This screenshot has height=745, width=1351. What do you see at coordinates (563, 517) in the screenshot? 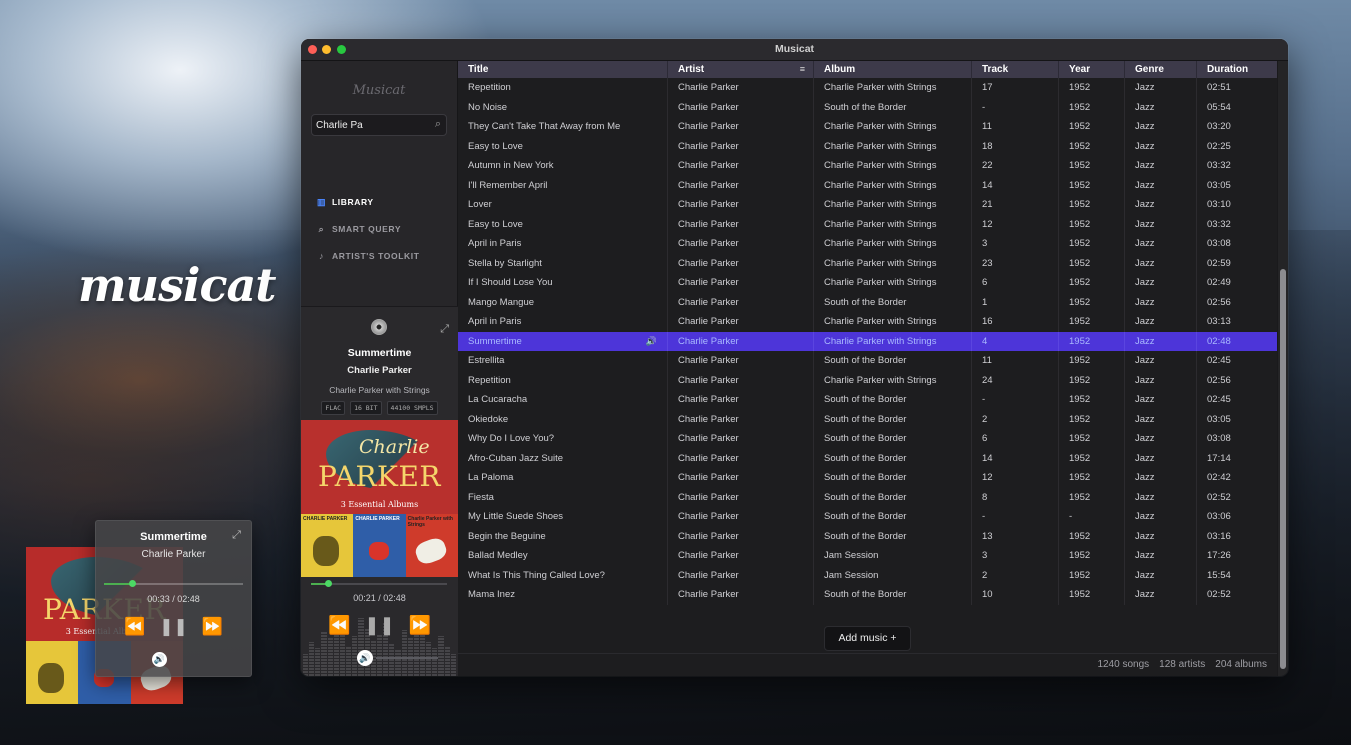
I see `cell-title: My Little Suede Shoes` at bounding box center [563, 517].